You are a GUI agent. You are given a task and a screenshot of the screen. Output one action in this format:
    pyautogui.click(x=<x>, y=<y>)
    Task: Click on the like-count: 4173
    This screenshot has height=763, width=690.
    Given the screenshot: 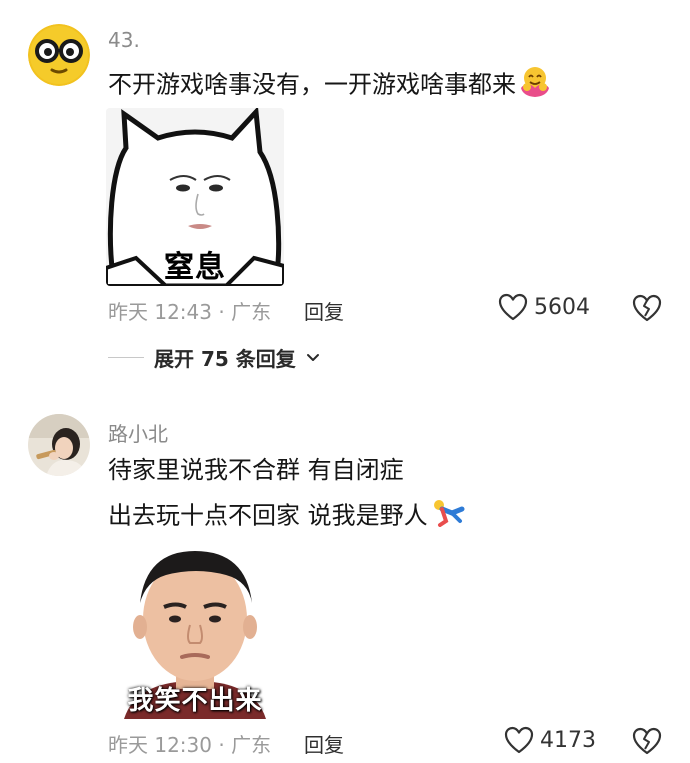 What is the action you would take?
    pyautogui.click(x=568, y=740)
    